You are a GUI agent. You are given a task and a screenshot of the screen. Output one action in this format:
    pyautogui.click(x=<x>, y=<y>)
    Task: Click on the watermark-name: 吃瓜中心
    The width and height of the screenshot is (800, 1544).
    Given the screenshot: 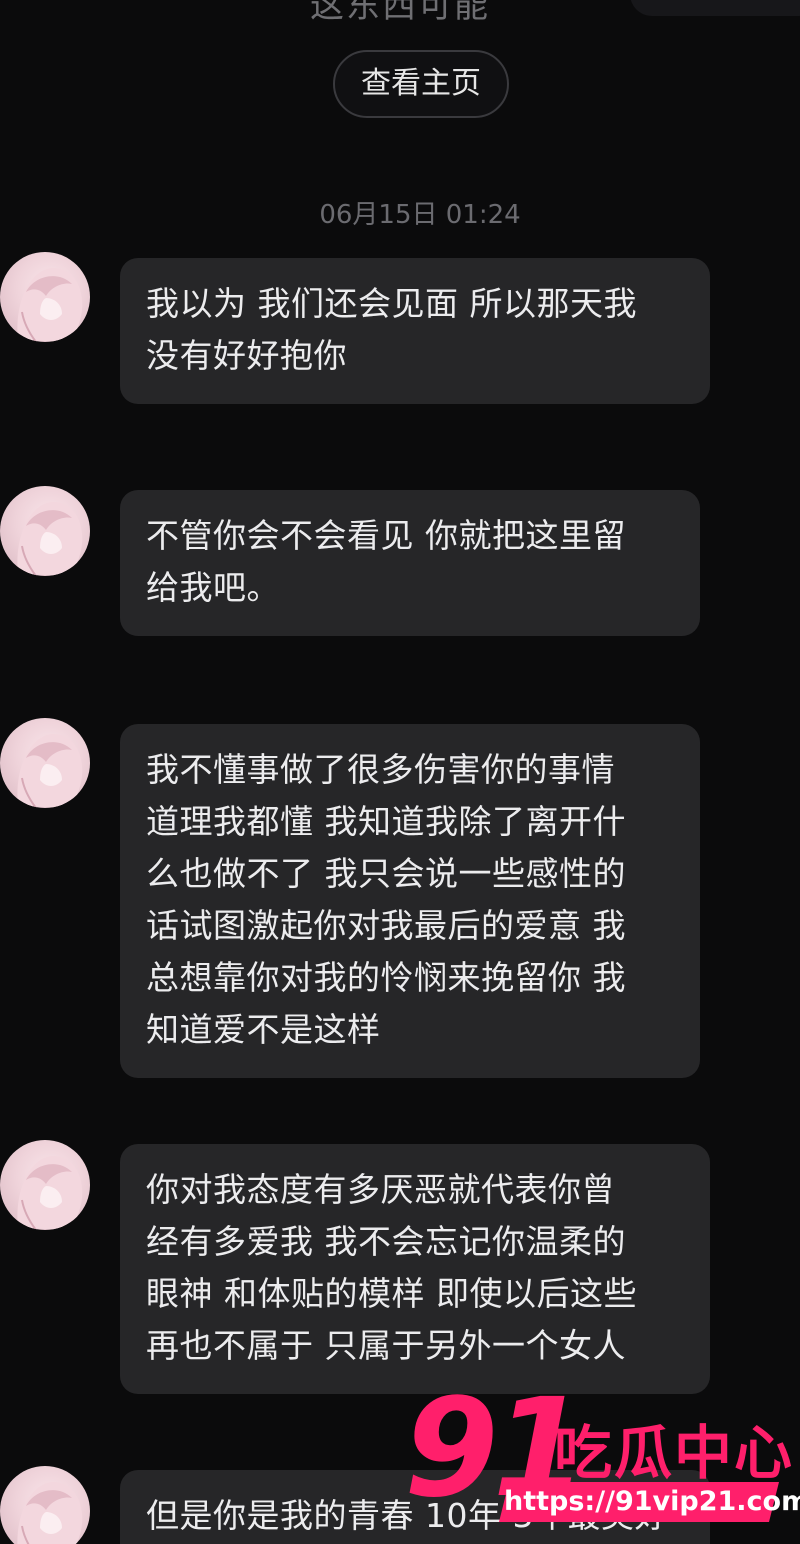 What is the action you would take?
    pyautogui.click(x=674, y=1453)
    